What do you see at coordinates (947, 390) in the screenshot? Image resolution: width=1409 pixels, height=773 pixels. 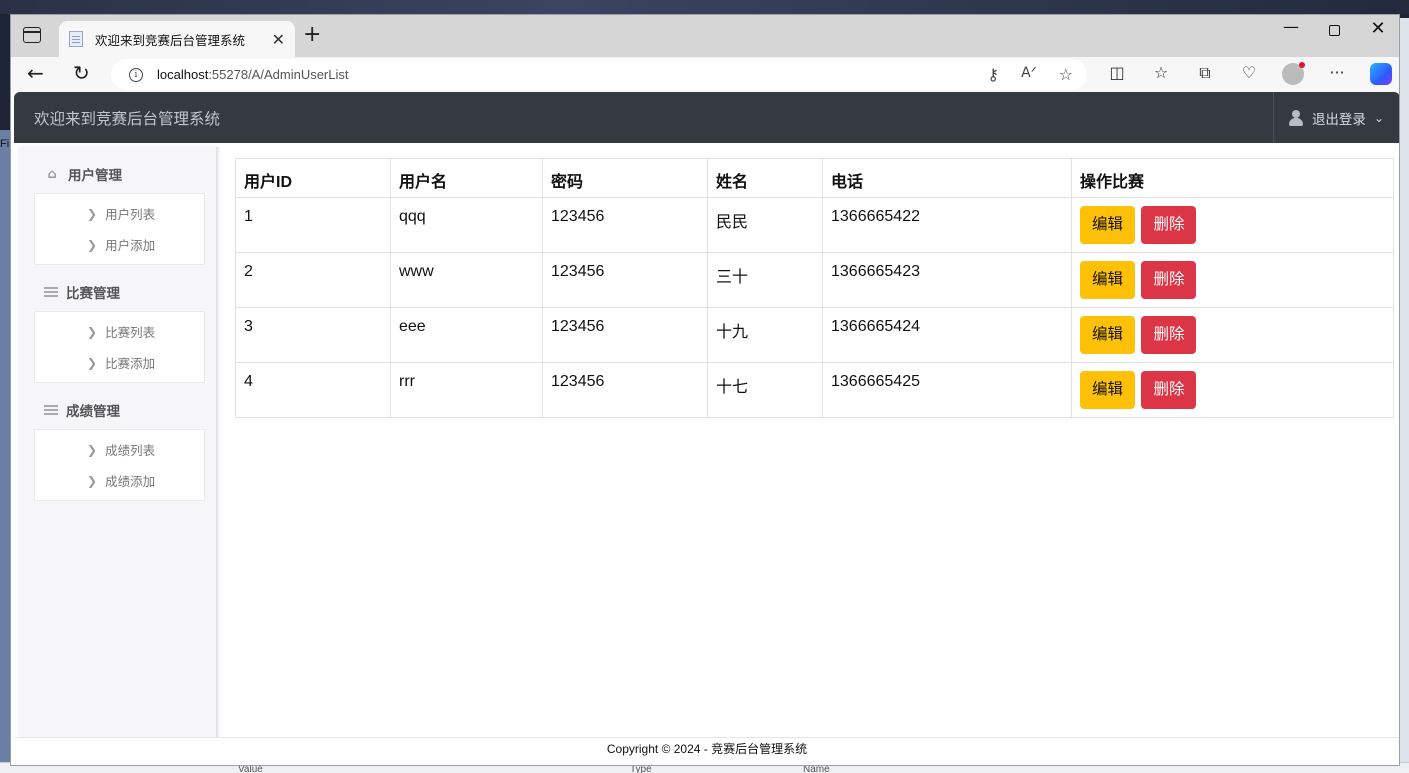 I see `cell-phone: 1366665425` at bounding box center [947, 390].